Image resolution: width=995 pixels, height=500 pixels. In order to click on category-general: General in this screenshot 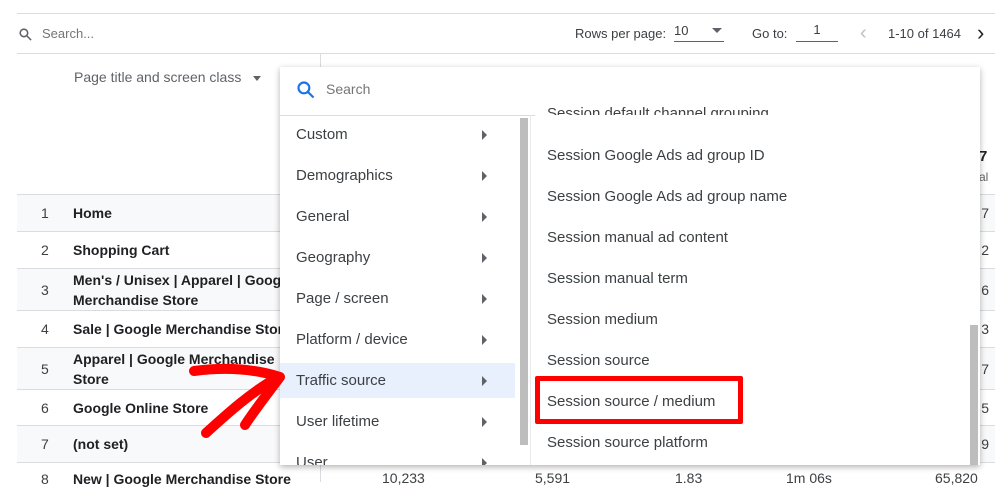, I will do `click(397, 216)`.